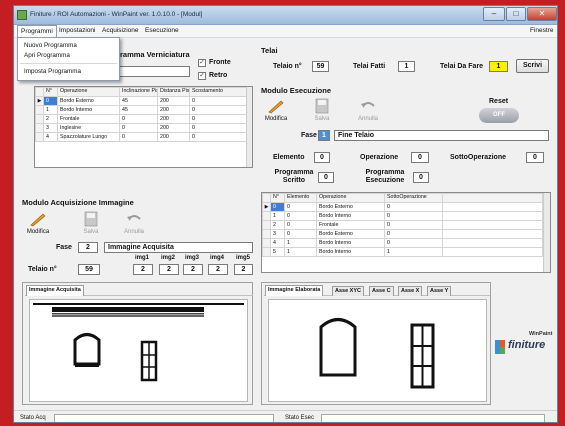  Describe the element at coordinates (88, 128) in the screenshot. I see `table-cell: Inglesine` at that location.